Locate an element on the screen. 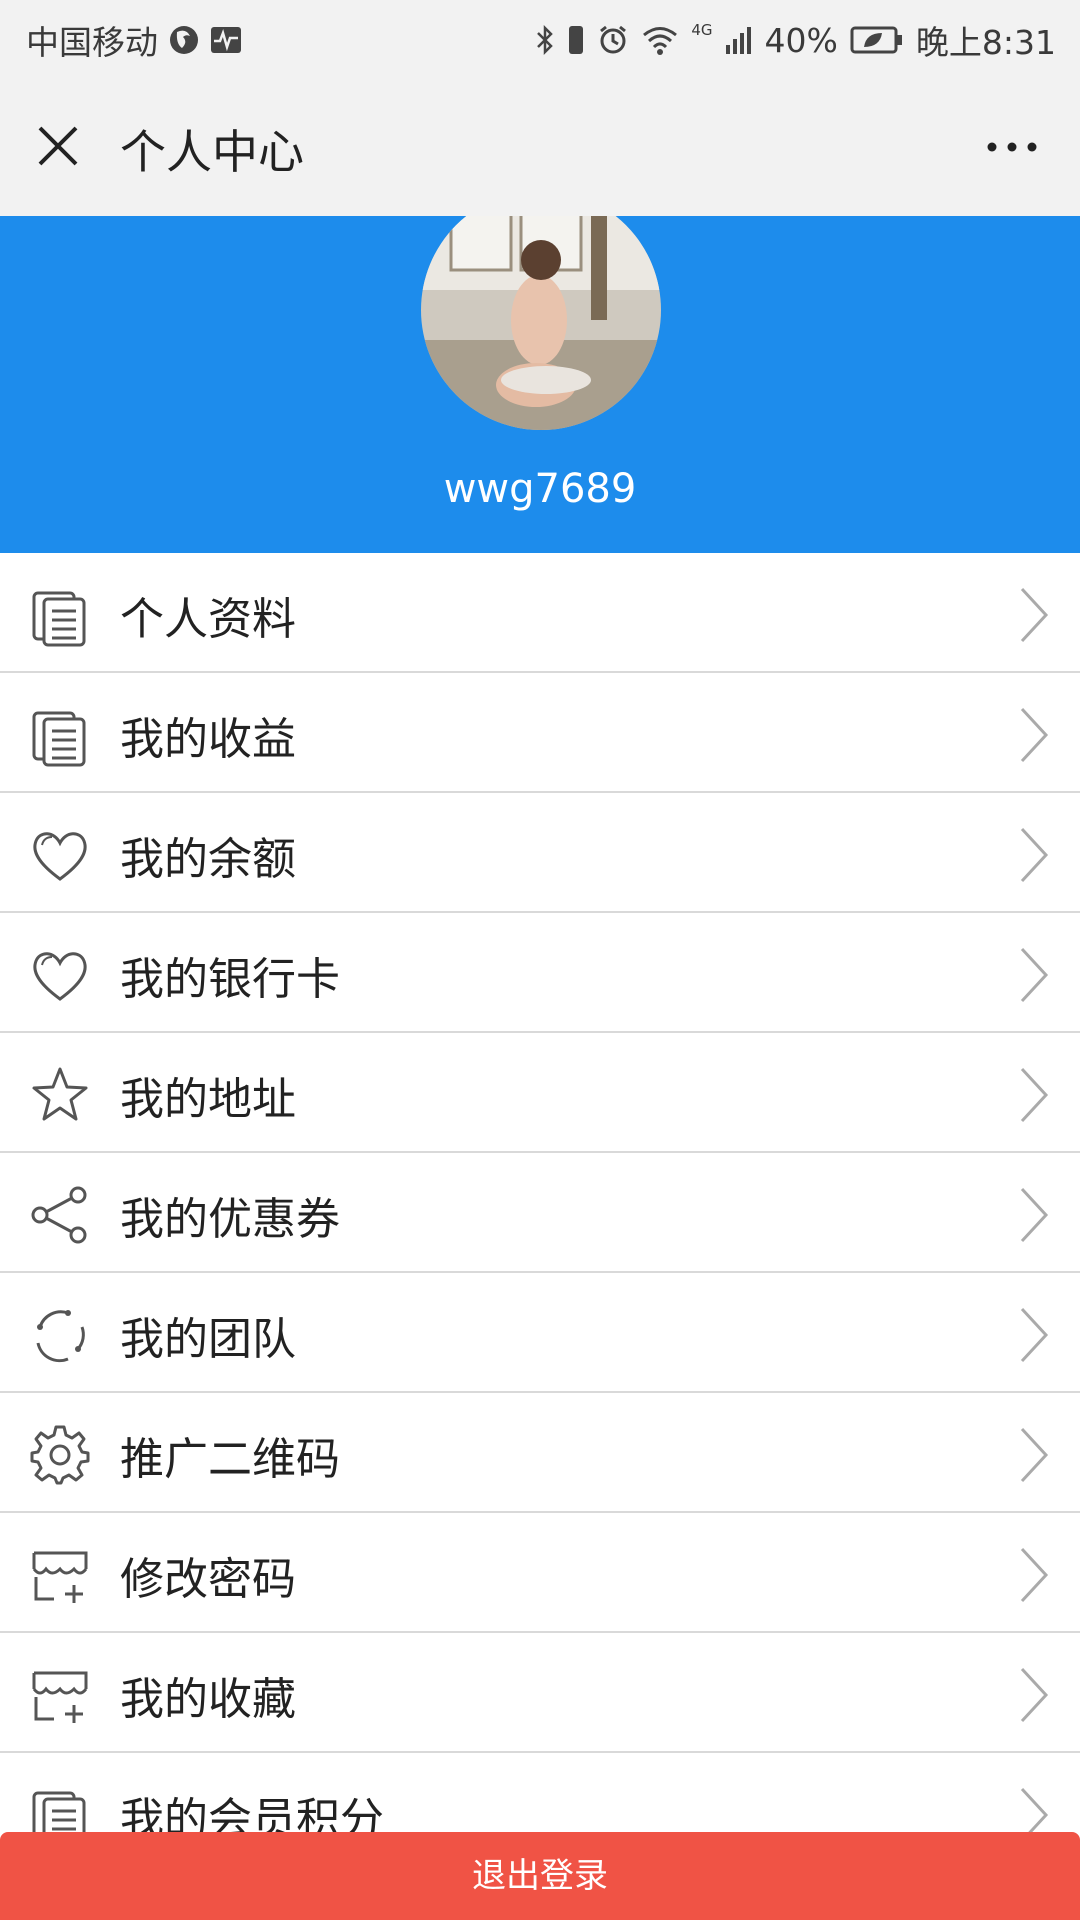 The image size is (1080, 1920). menu-item-label: 推广二维码 is located at coordinates (230, 1459).